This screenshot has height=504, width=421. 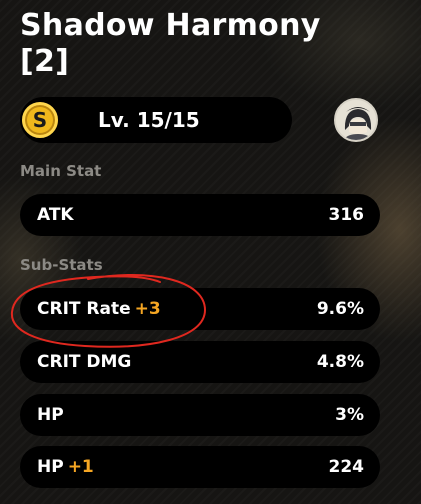 I want to click on sub-stats-label: Sub-Stats, so click(x=61, y=265).